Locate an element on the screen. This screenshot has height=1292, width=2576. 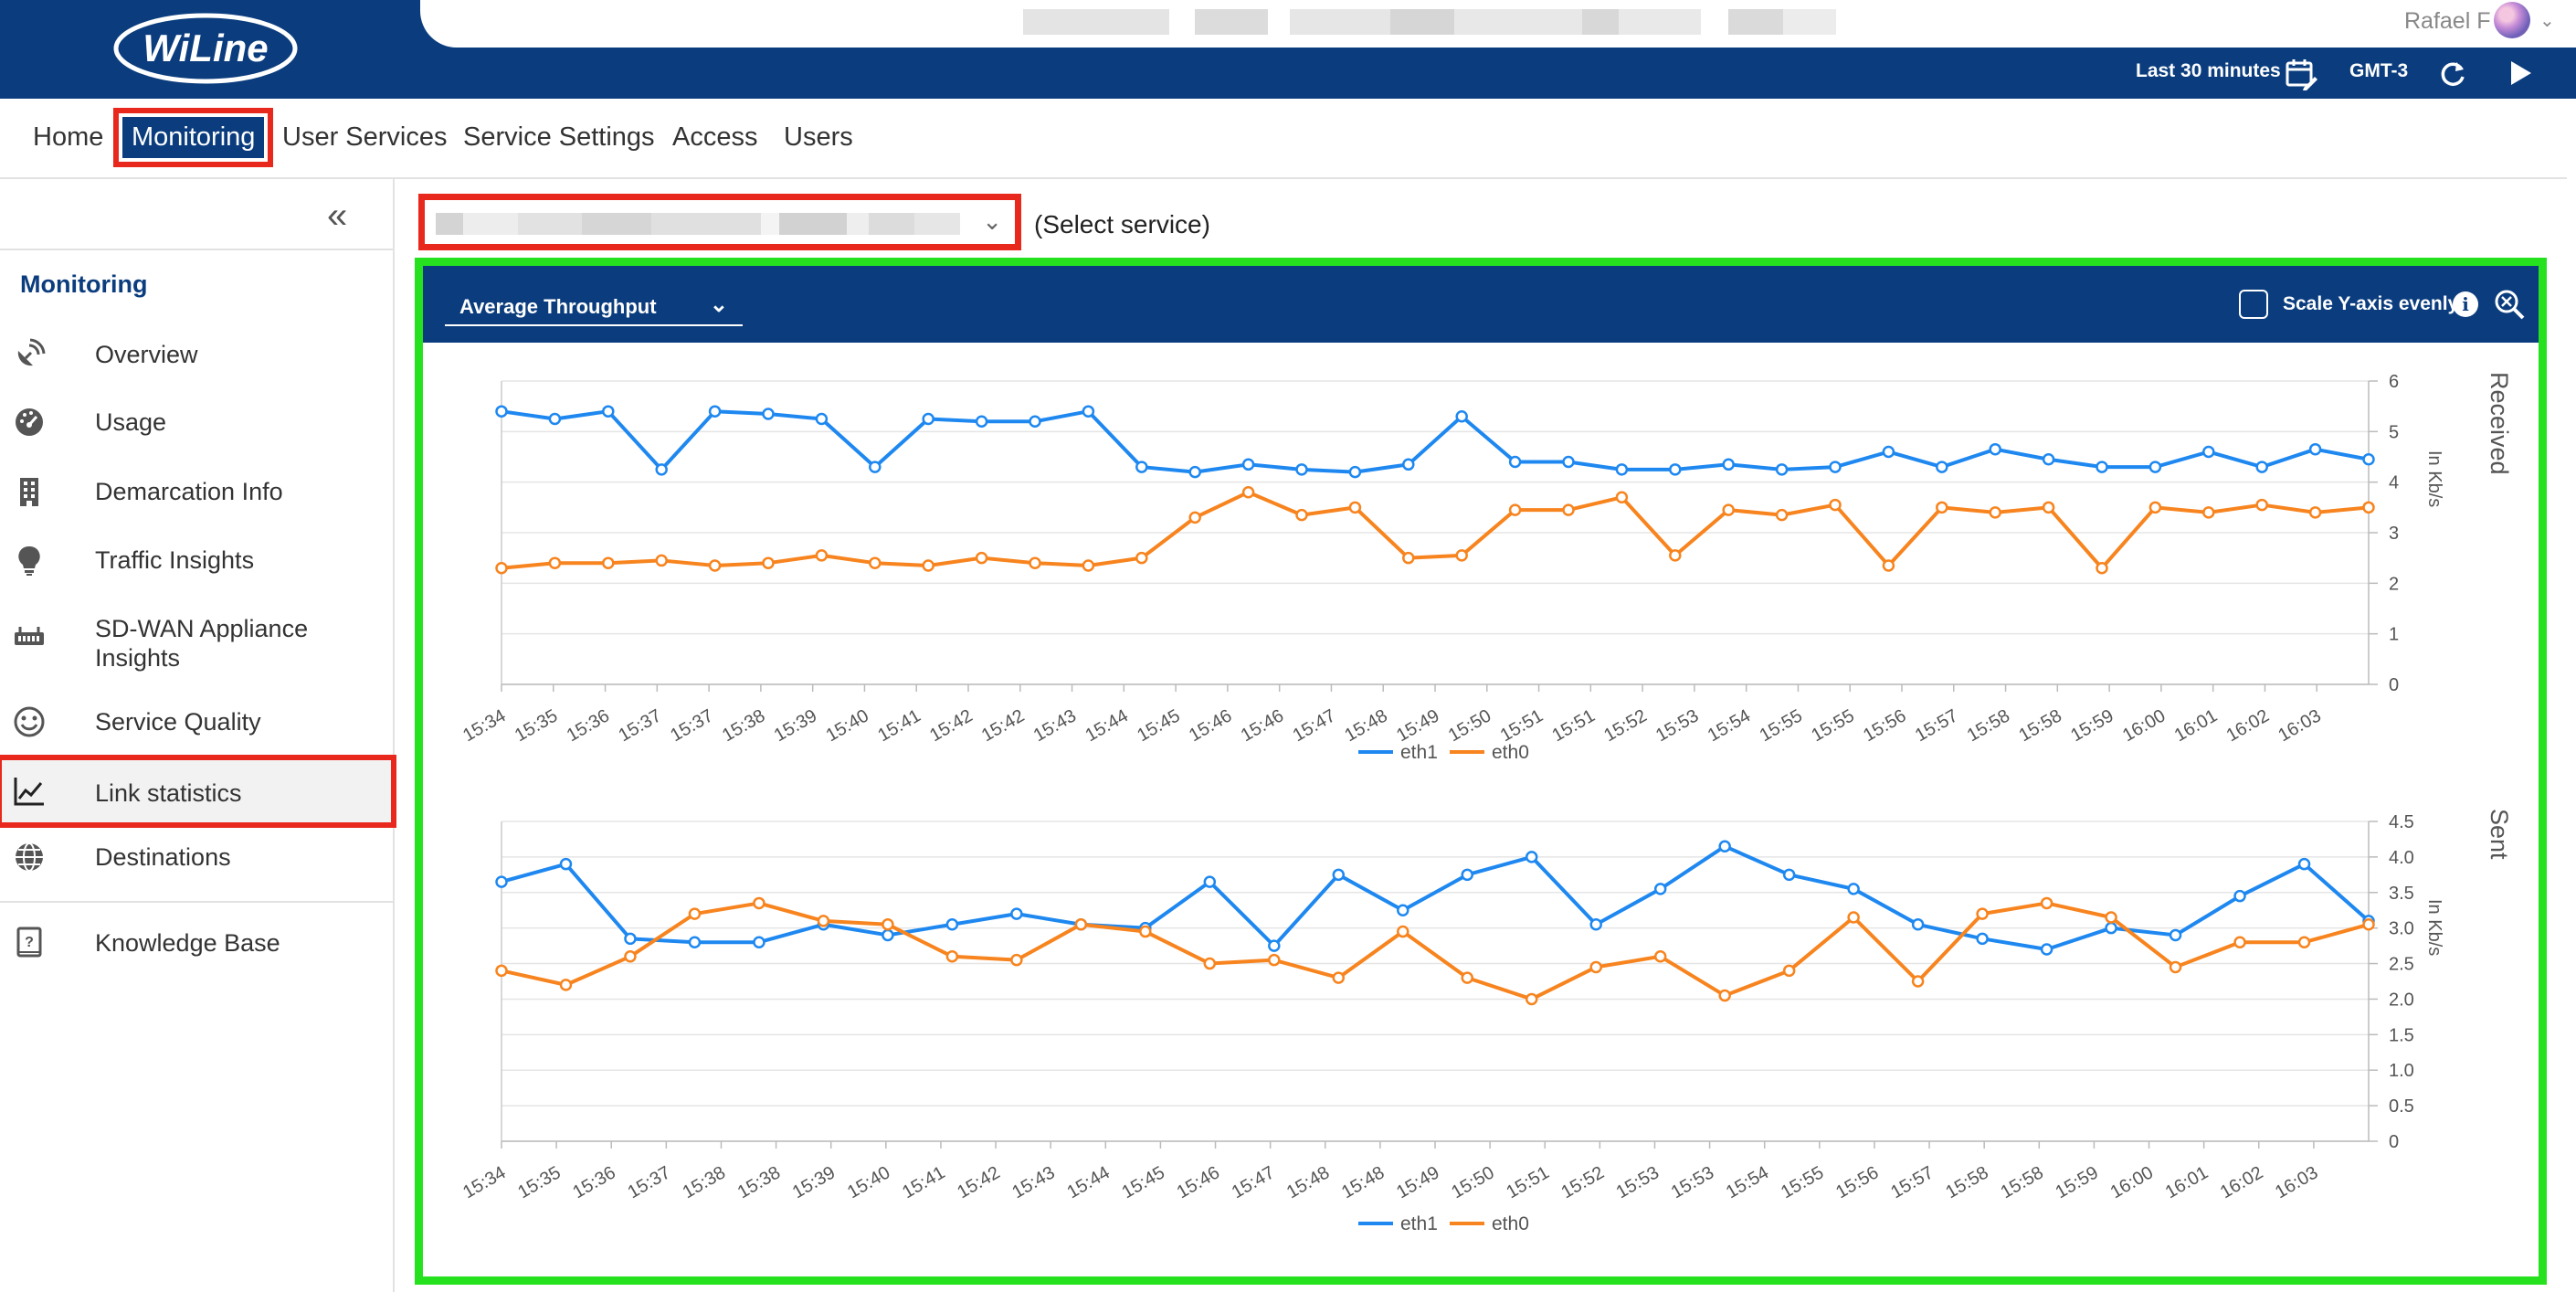
timezone-label: GMT-3 is located at coordinates (2378, 71).